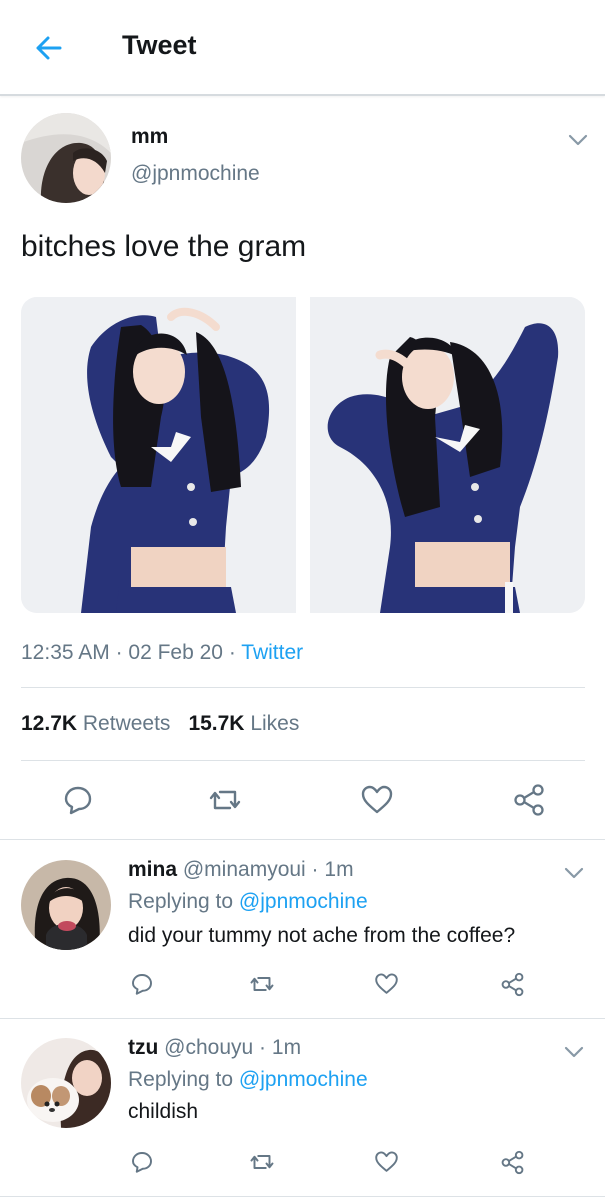 The height and width of the screenshot is (1200, 605). Describe the element at coordinates (159, 45) in the screenshot. I see `page-title: Tweet` at that location.